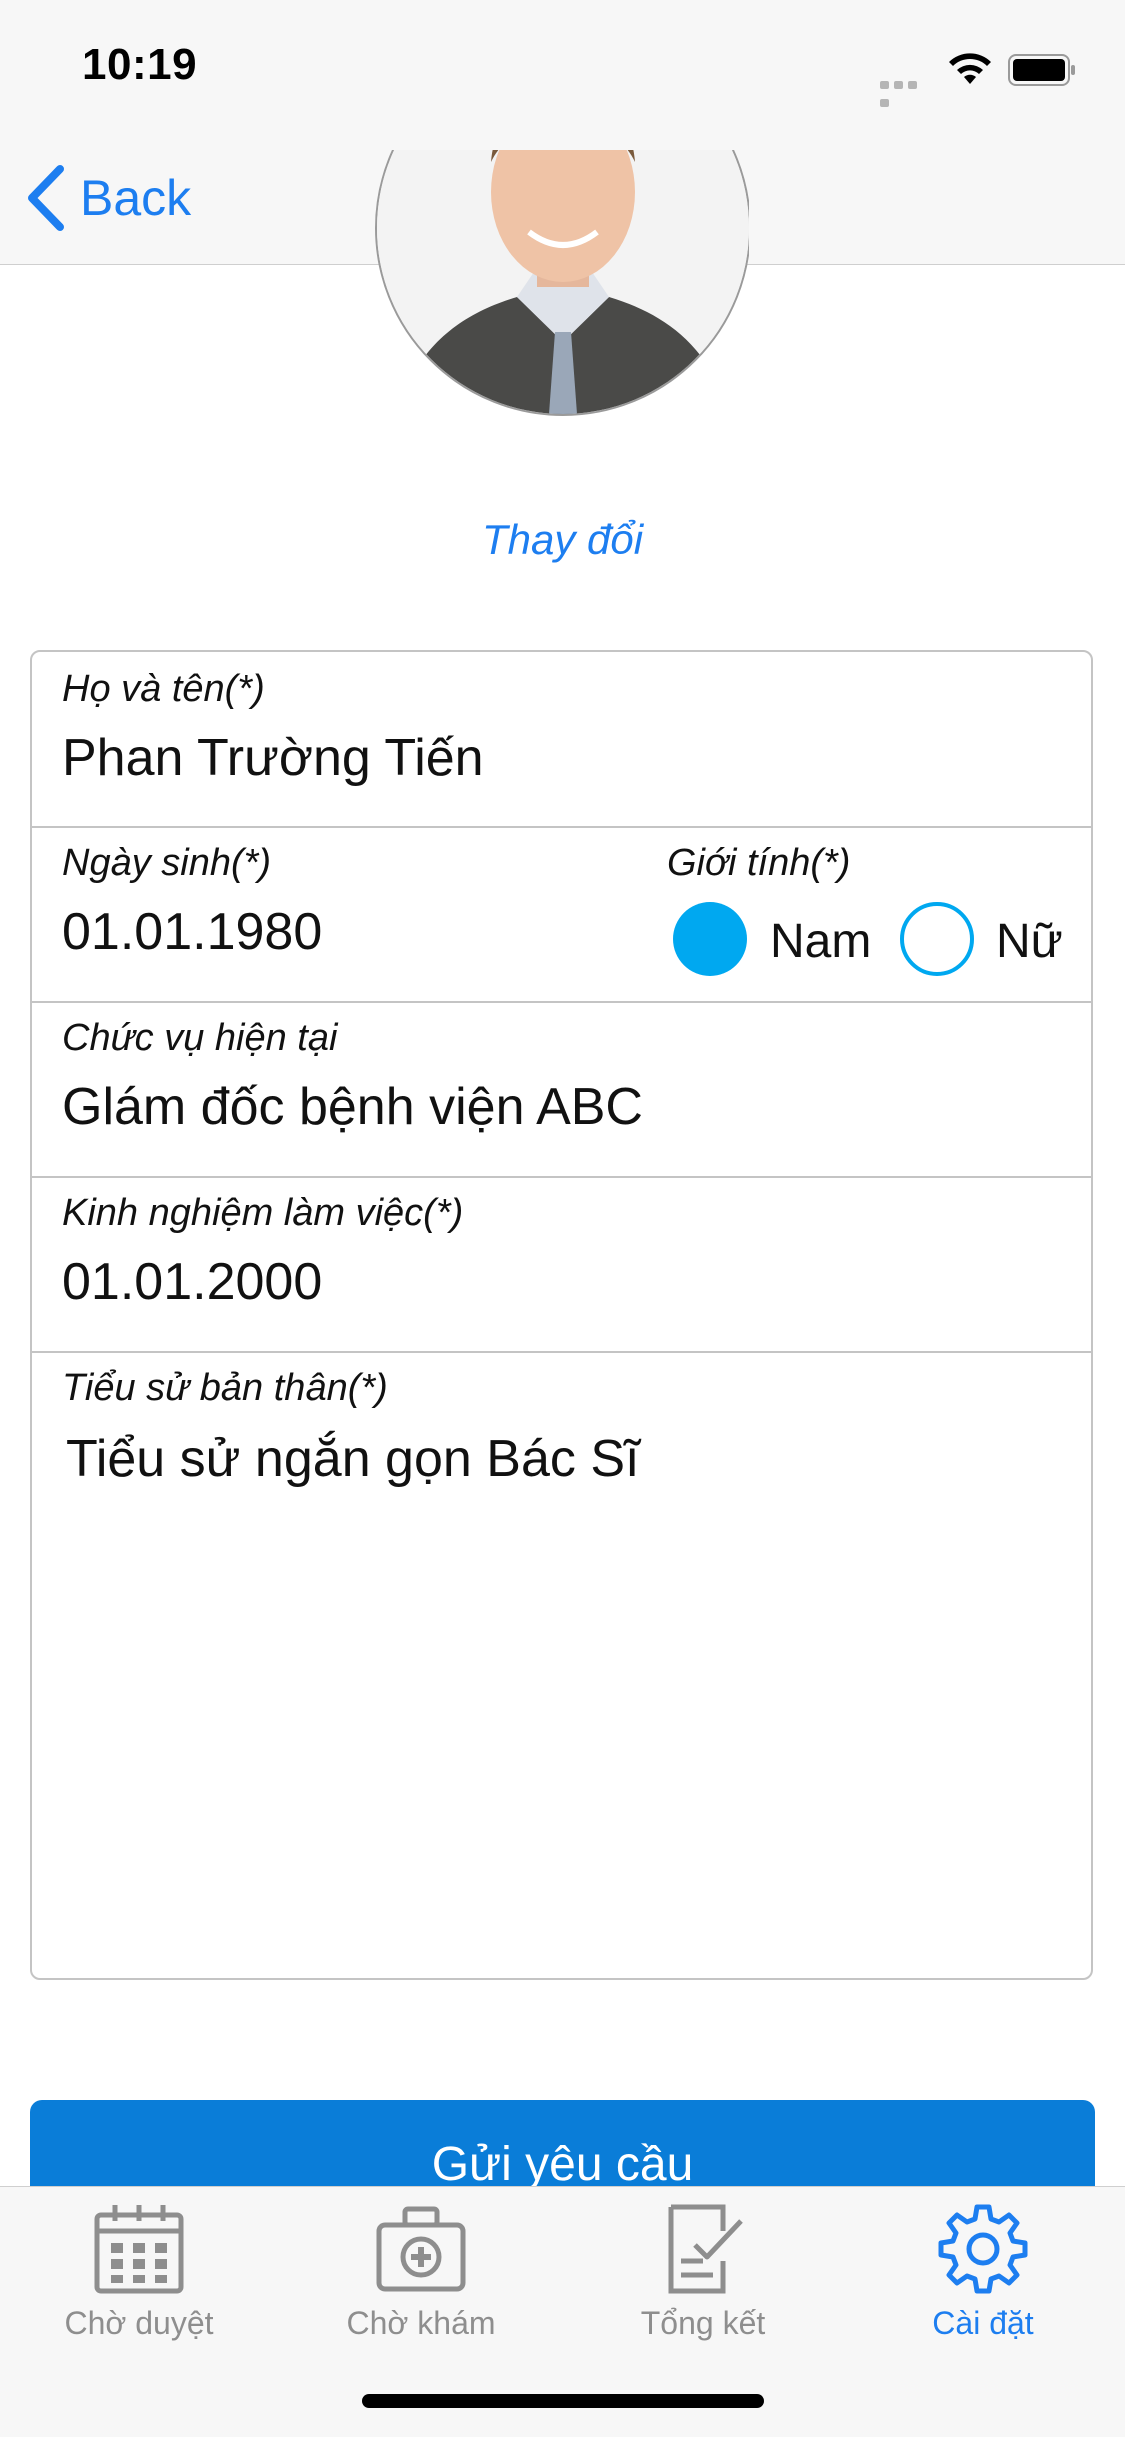 The height and width of the screenshot is (2437, 1125). I want to click on status-time: 10:19, so click(140, 64).